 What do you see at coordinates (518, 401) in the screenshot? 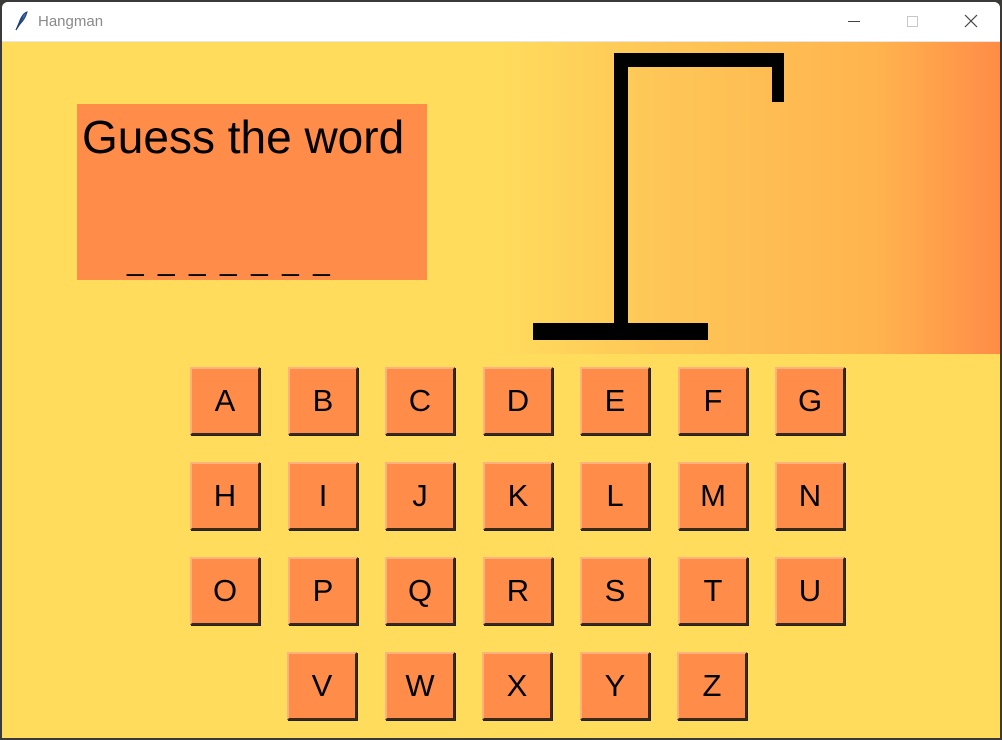
I see `letter-button-d: D` at bounding box center [518, 401].